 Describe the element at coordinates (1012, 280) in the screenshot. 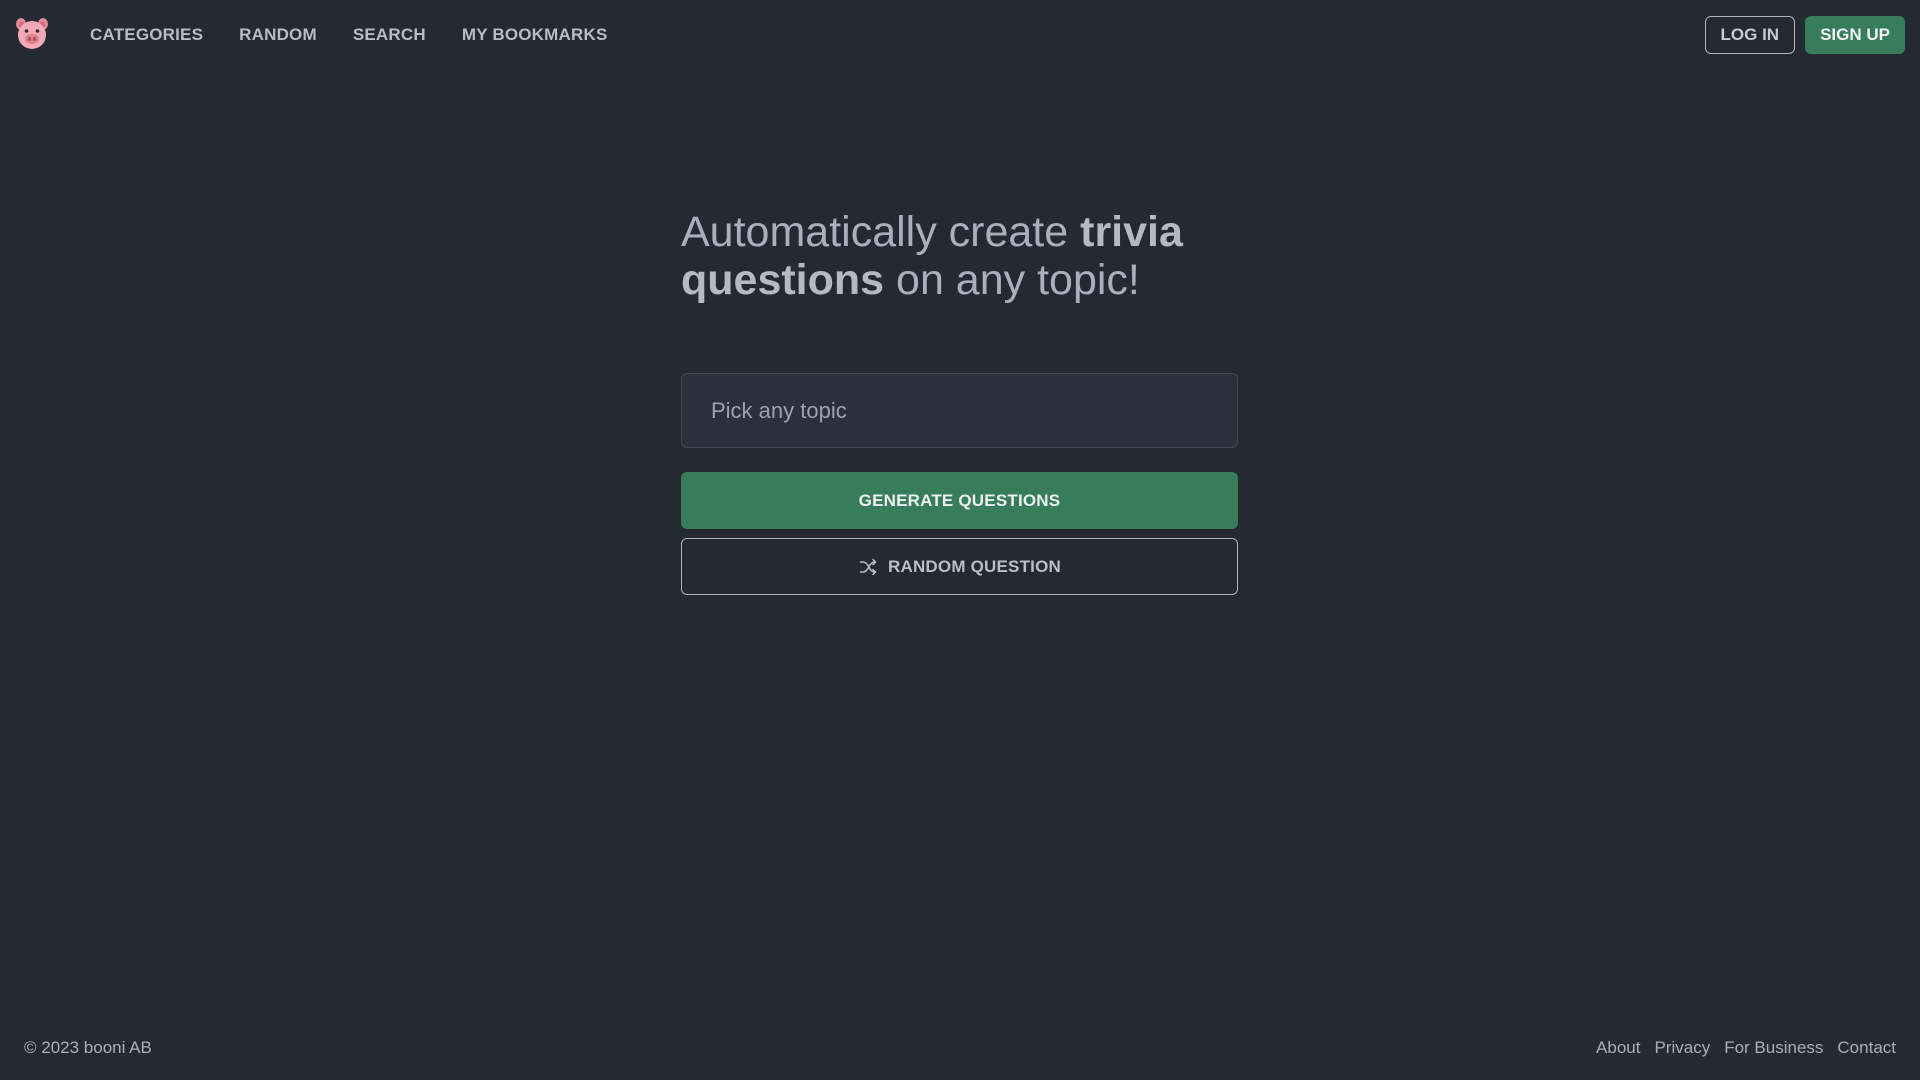

I see `headline-part2: on any topic!` at that location.